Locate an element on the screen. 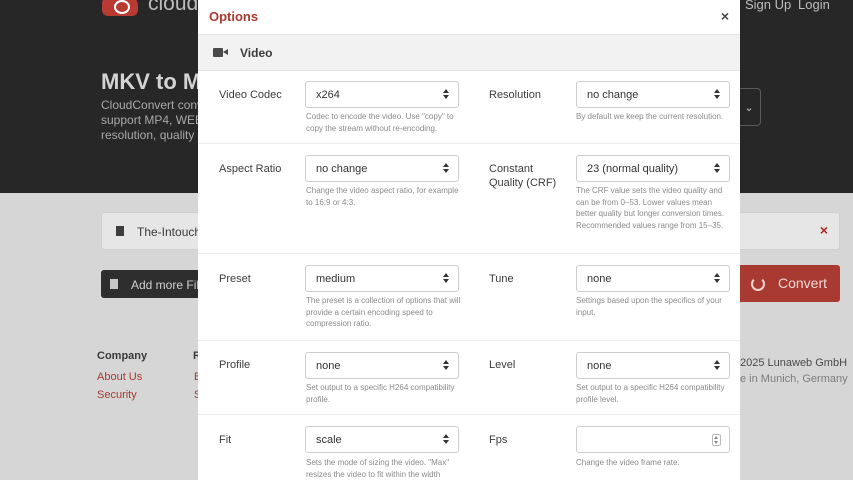 The height and width of the screenshot is (480, 853). video-codec-select: x264 is located at coordinates (382, 94).